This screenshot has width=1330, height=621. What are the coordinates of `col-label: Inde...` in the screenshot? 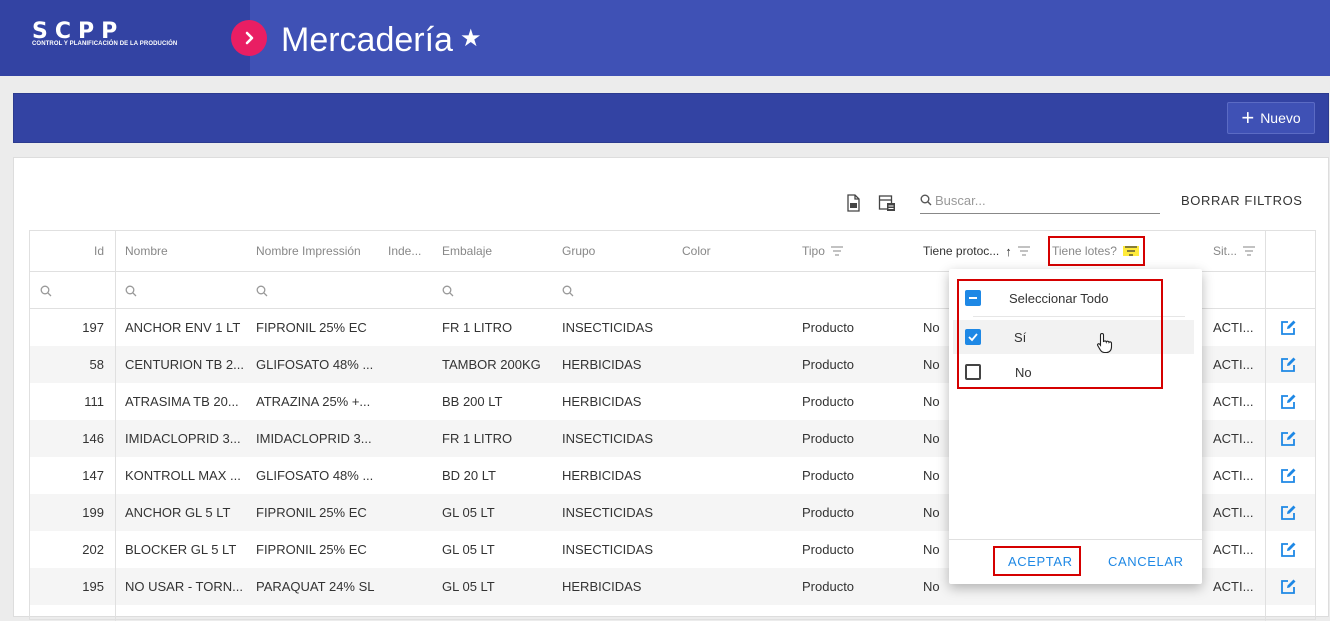 It's located at (405, 251).